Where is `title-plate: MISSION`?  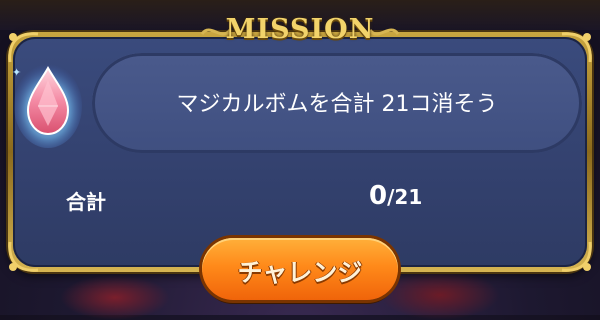
title-plate: MISSION is located at coordinates (300, 30).